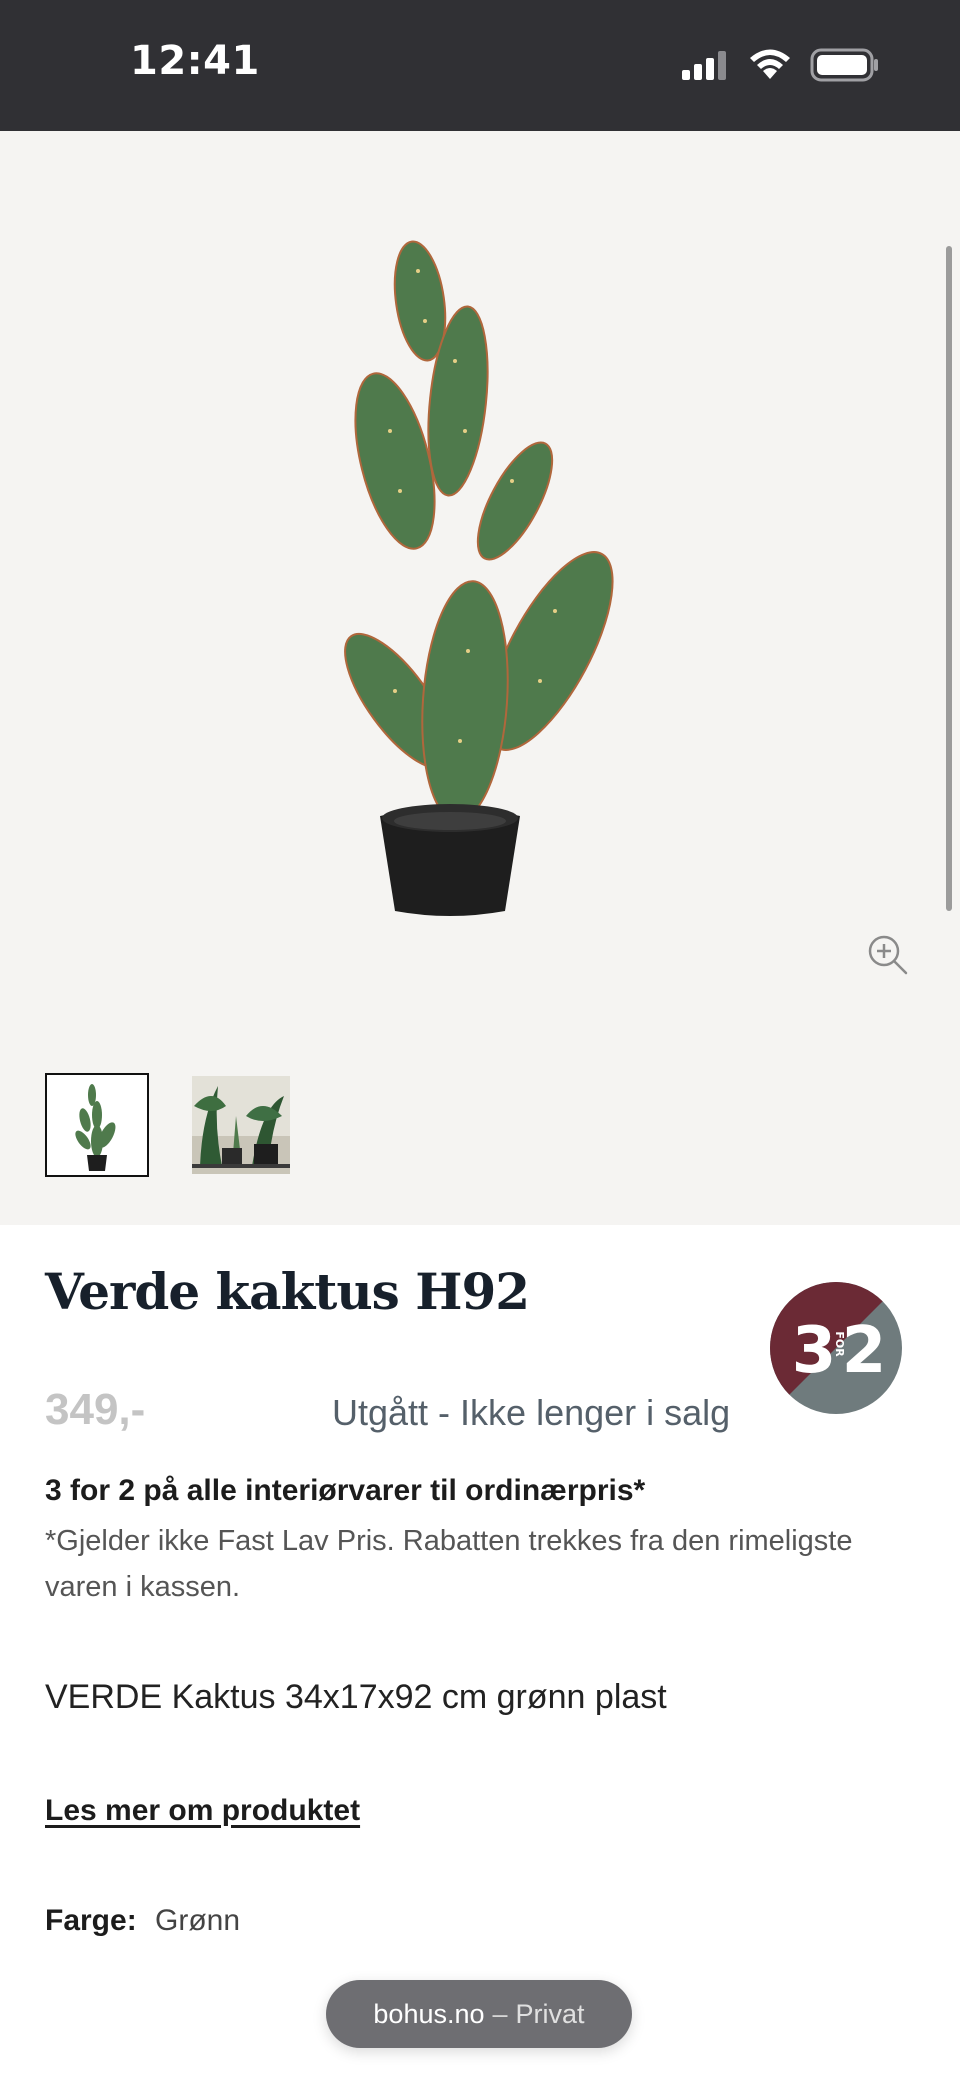  What do you see at coordinates (198, 1920) in the screenshot?
I see `color-value: Grønn` at bounding box center [198, 1920].